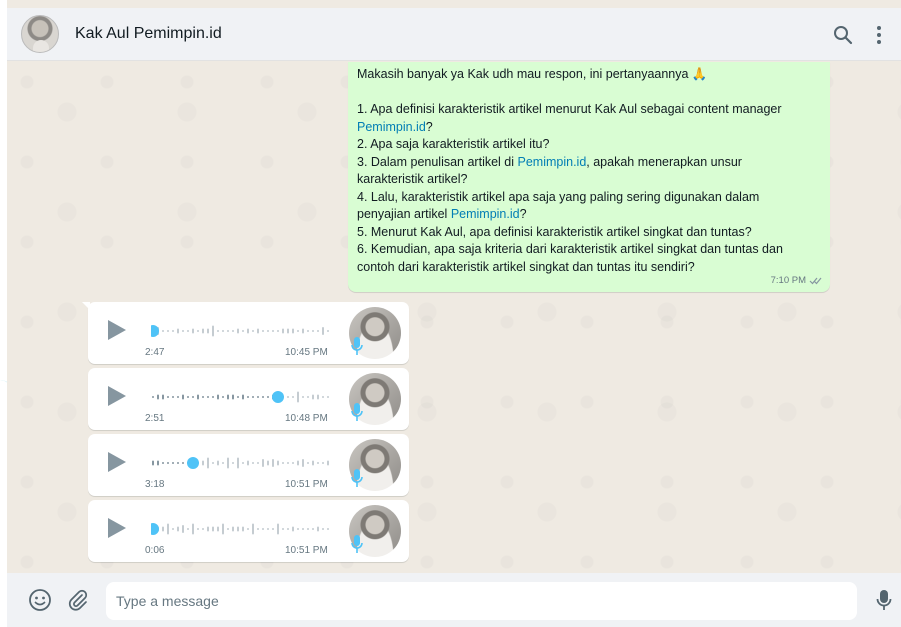 The height and width of the screenshot is (627, 901). Describe the element at coordinates (404, 214) in the screenshot. I see `message-text-segment: penyajian artikel` at that location.